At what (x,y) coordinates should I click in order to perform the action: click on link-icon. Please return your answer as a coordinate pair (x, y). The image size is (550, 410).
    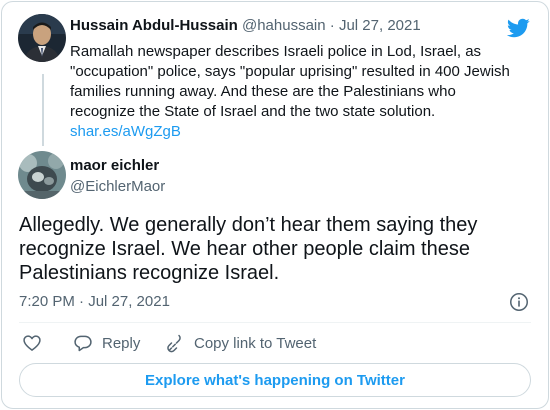
    Looking at the image, I should click on (174, 343).